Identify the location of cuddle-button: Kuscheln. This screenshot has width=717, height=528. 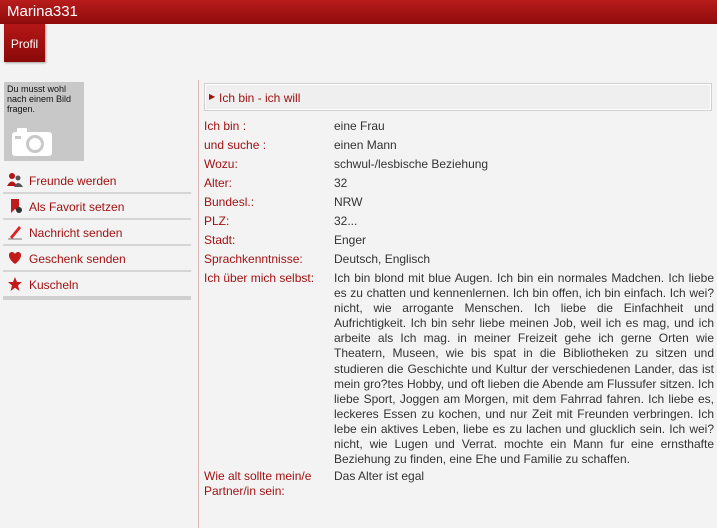
(97, 285).